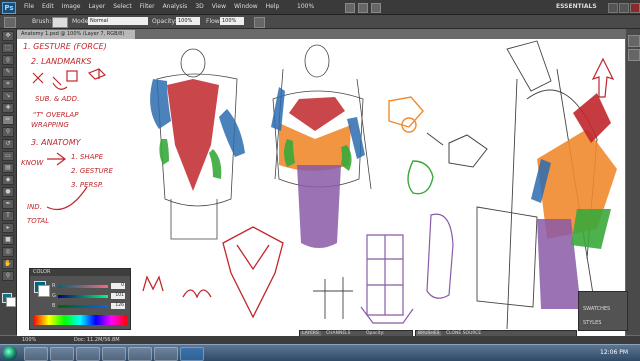 The height and width of the screenshot is (361, 640). I want to click on airbrush-icon, so click(259, 22).